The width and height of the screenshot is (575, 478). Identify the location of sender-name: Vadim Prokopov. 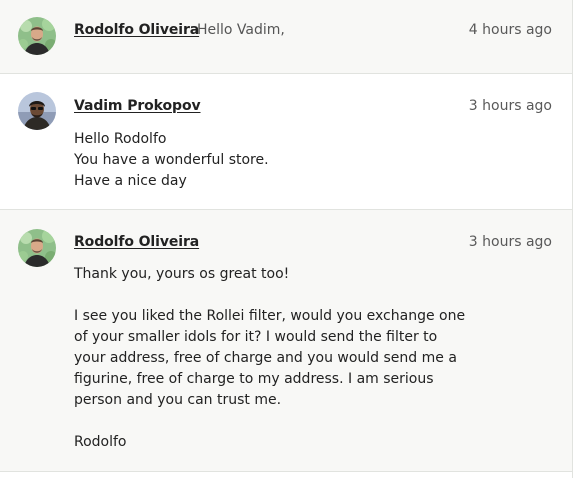
(137, 106).